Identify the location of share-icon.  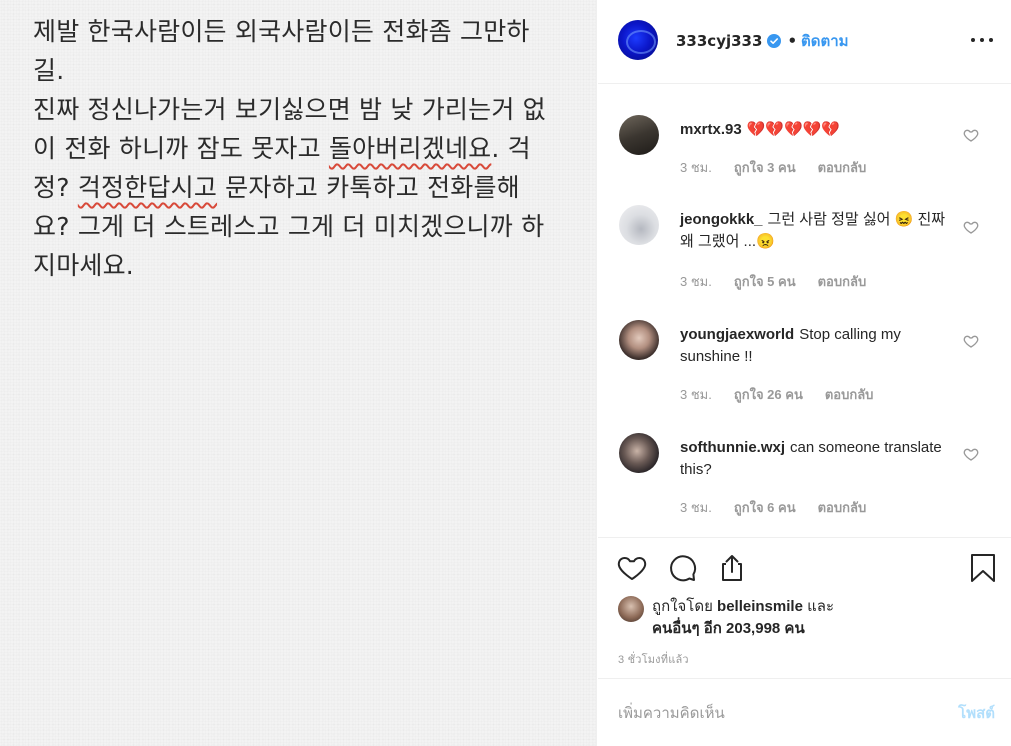
(732, 568).